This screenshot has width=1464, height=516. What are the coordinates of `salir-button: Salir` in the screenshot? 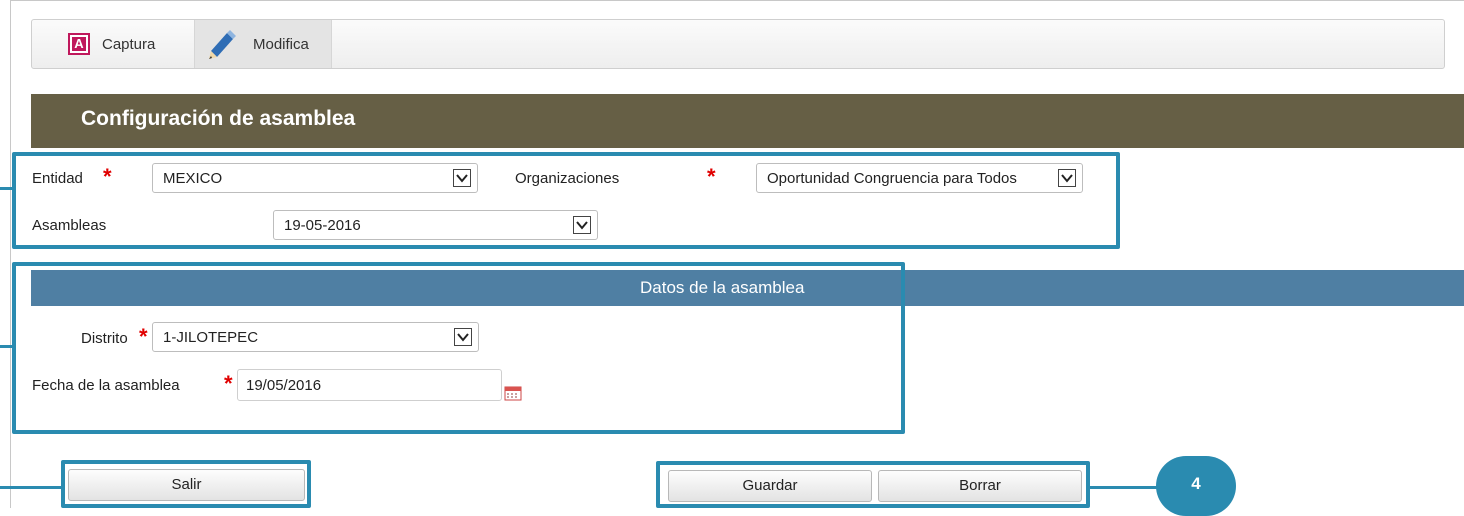 It's located at (186, 485).